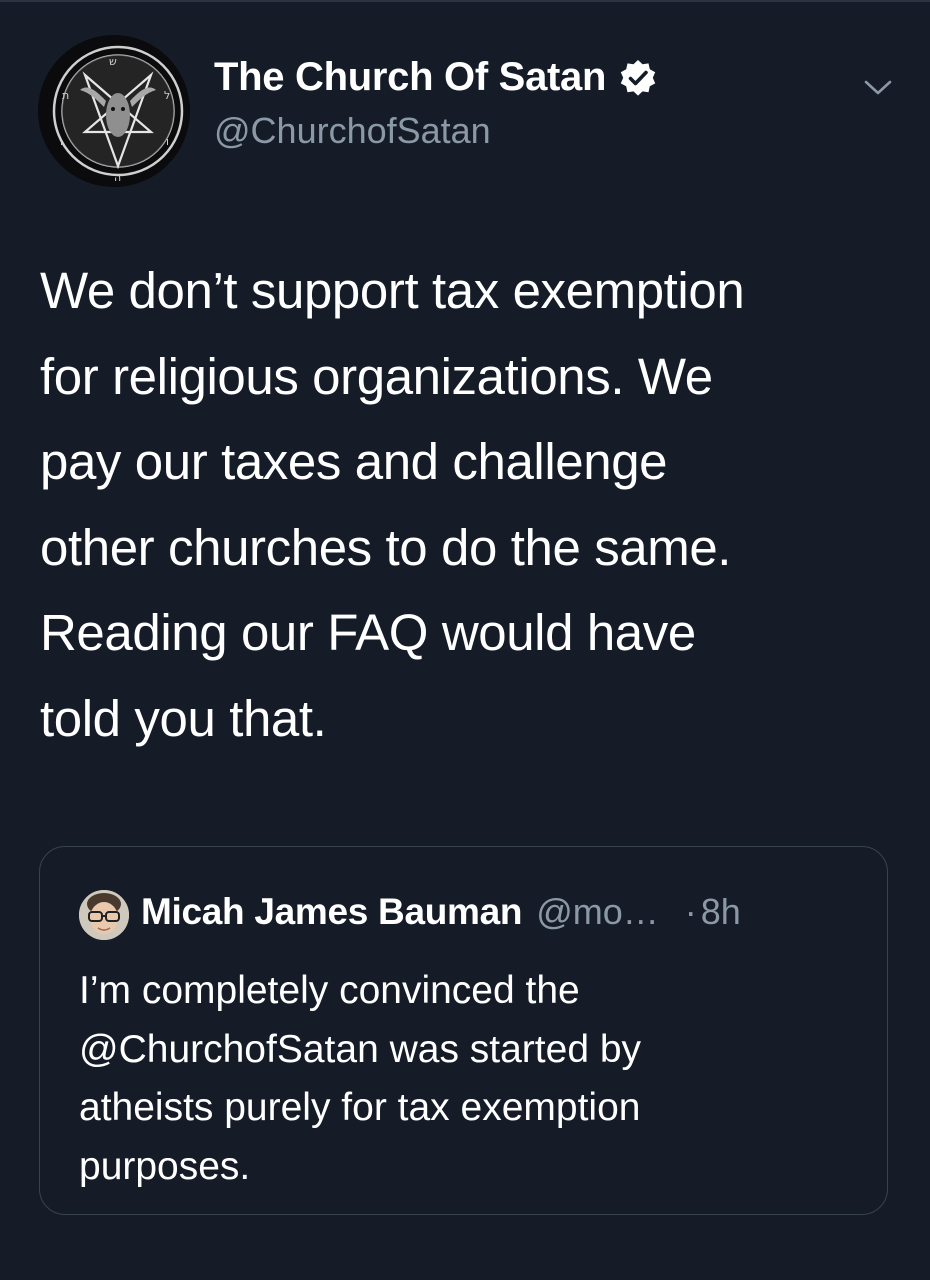  Describe the element at coordinates (117, 177) in the screenshot. I see `svg-text: ה` at that location.